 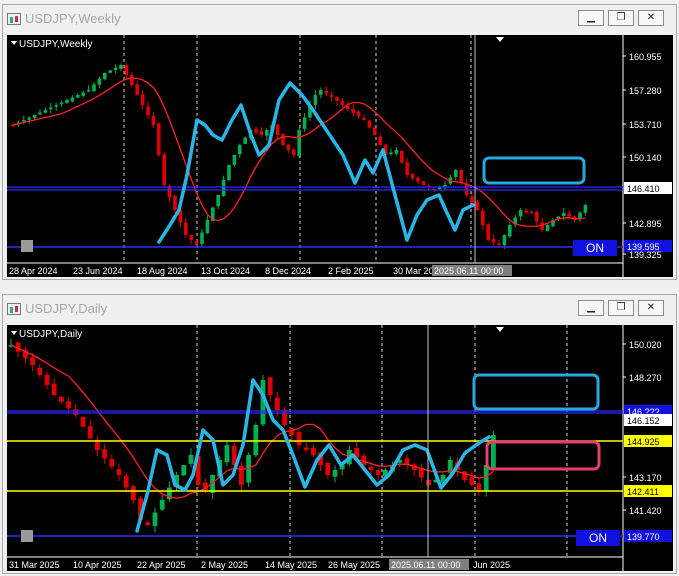 I want to click on time-axis-label: 14 May 2025, so click(x=291, y=565).